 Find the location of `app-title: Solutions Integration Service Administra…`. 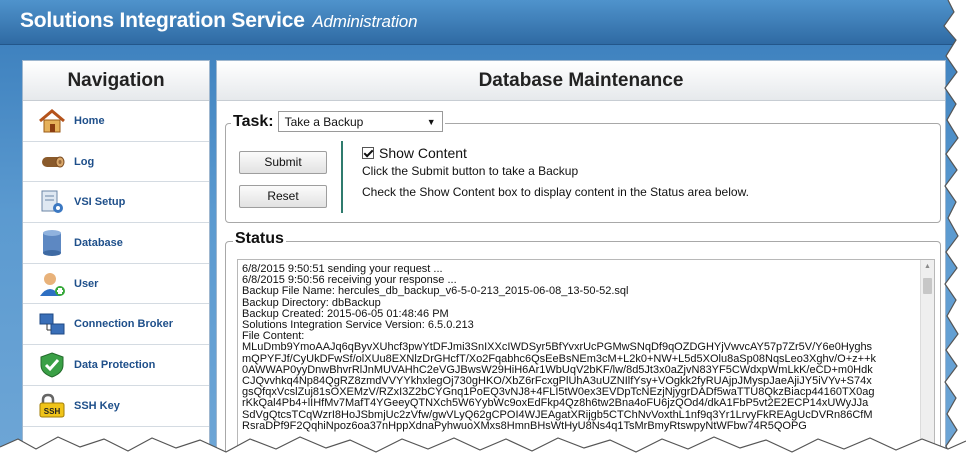

app-title: Solutions Integration Service Administra… is located at coordinates (219, 20).